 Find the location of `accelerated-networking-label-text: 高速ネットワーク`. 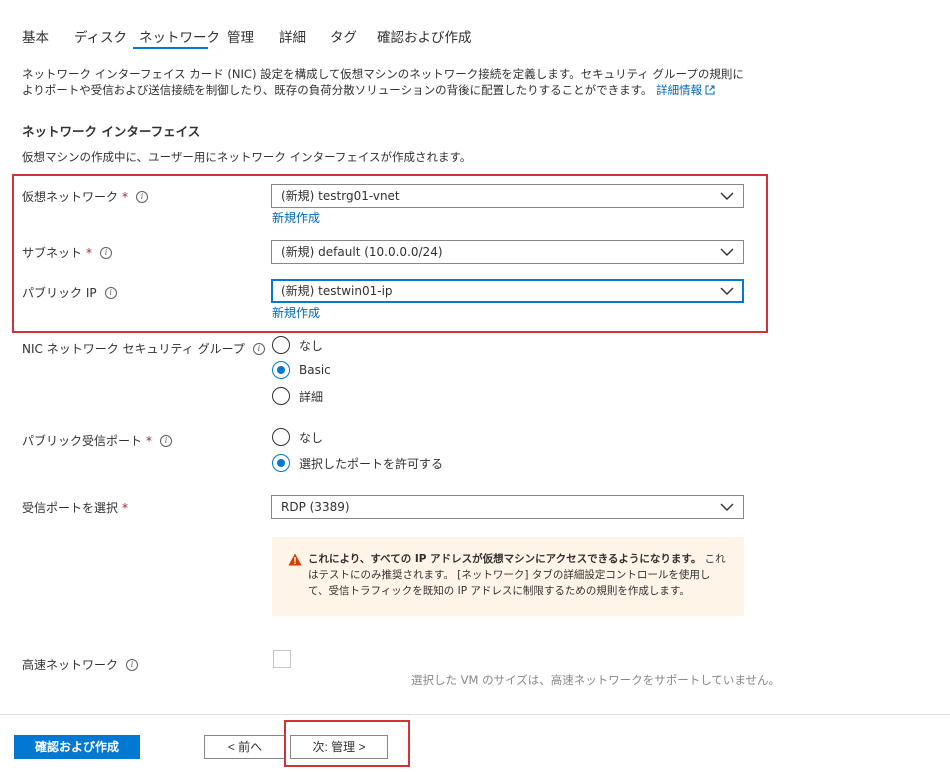

accelerated-networking-label-text: 高速ネットワーク is located at coordinates (70, 665).